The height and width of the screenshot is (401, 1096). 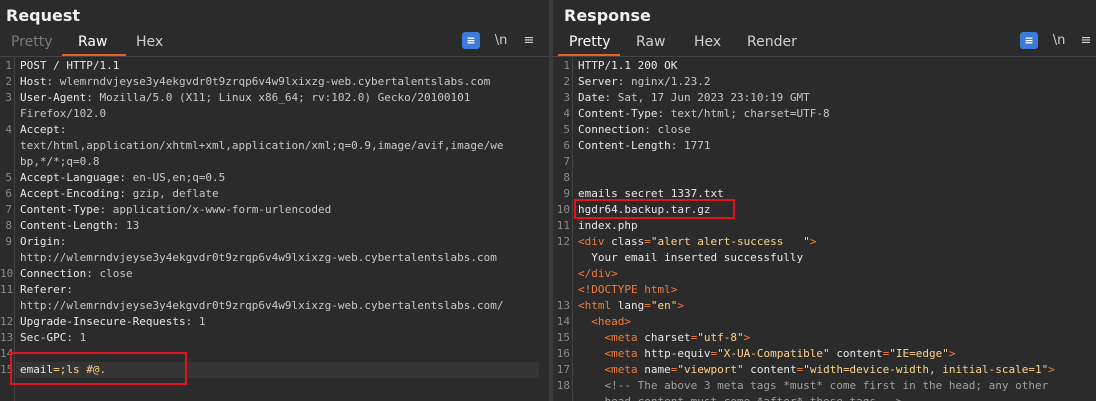 I want to click on code-line: <div class="alert alert-success ">, so click(x=697, y=242).